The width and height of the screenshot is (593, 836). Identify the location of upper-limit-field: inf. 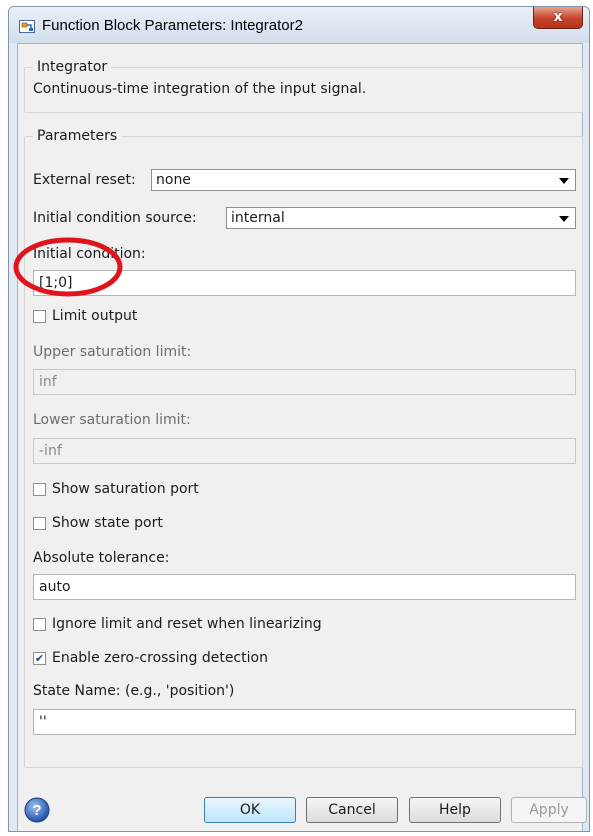
(304, 382).